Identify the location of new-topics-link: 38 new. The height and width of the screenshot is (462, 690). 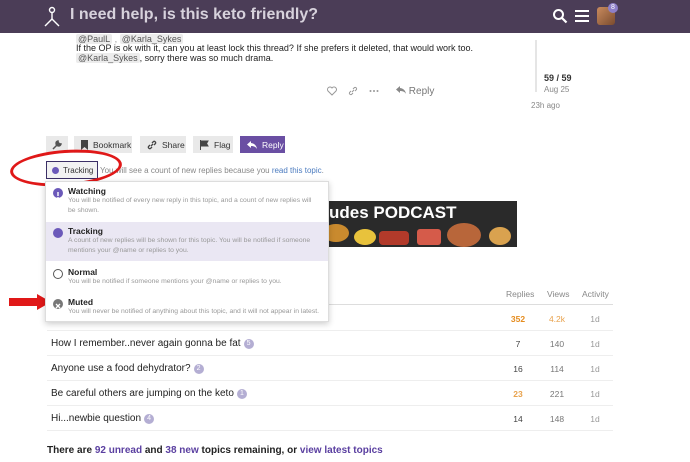
(181, 450).